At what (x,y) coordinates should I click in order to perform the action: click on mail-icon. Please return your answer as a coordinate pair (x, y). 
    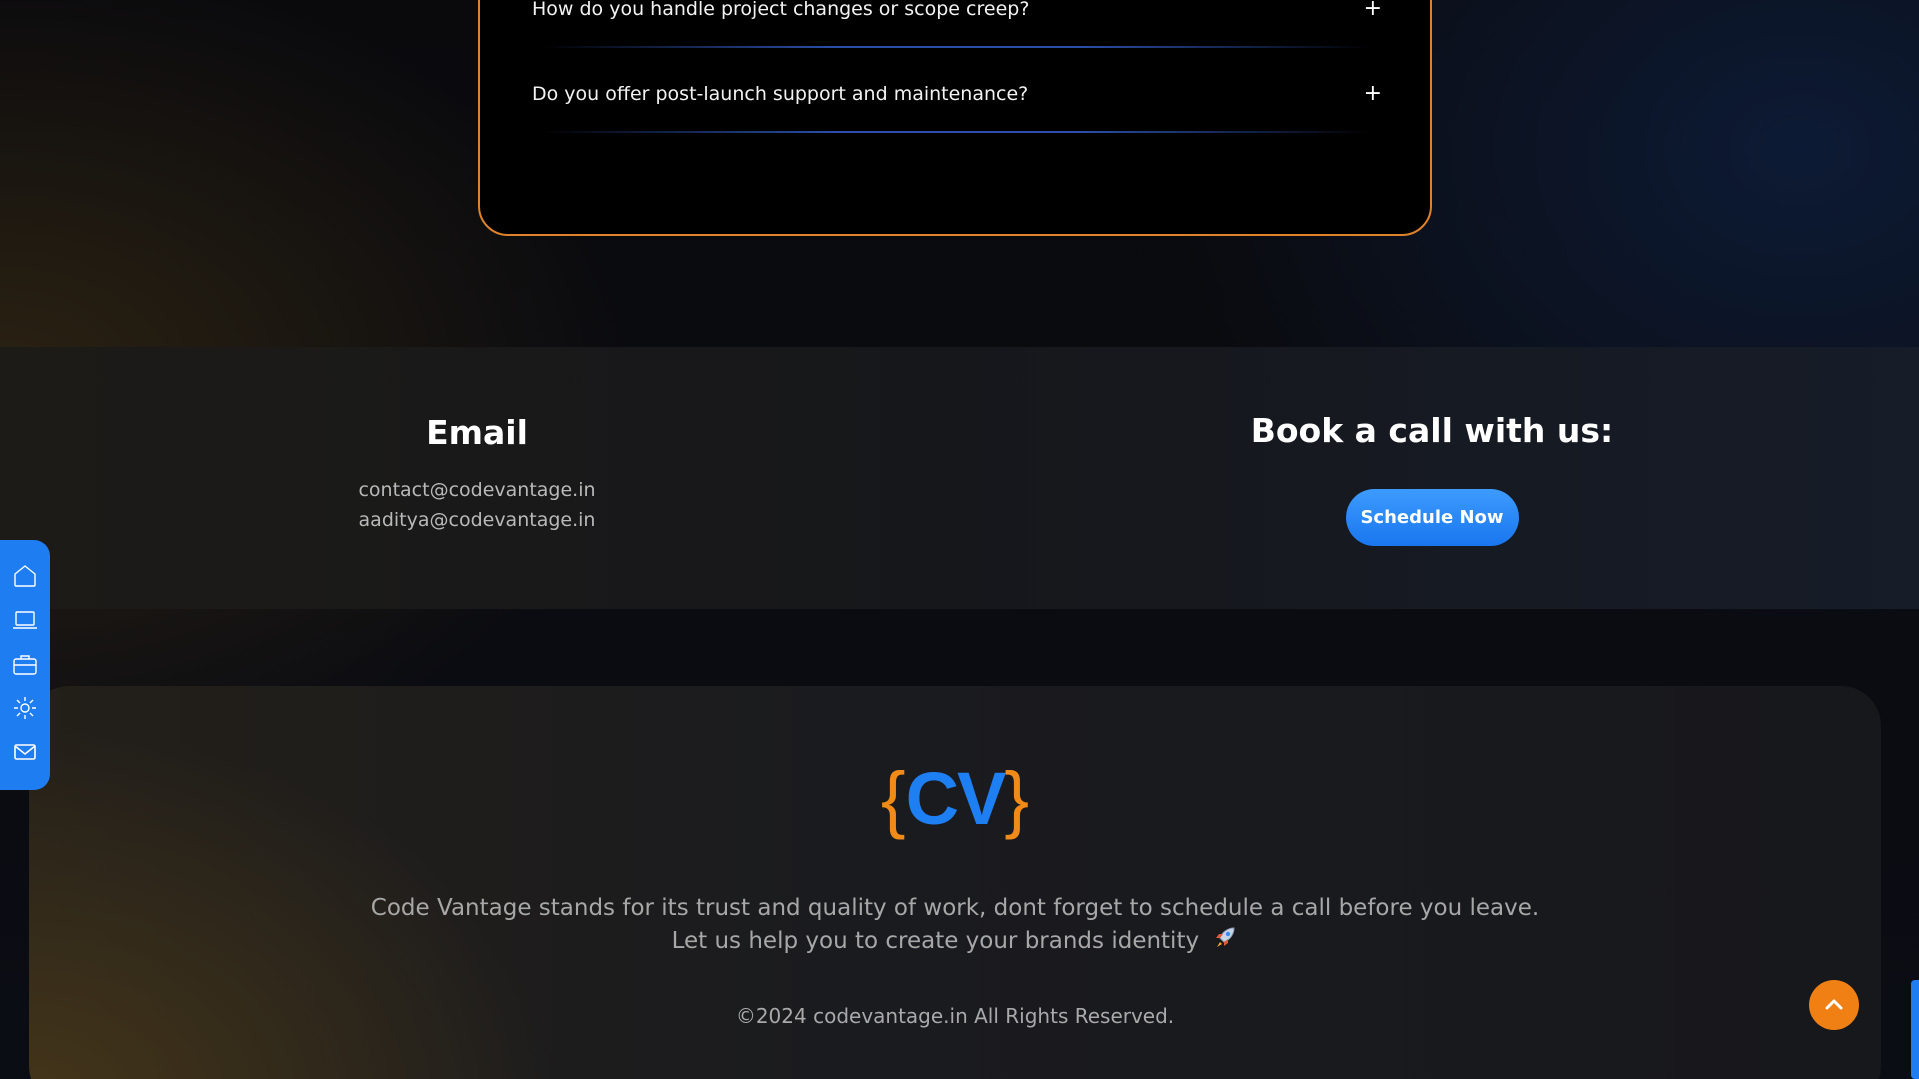
    Looking at the image, I should click on (25, 752).